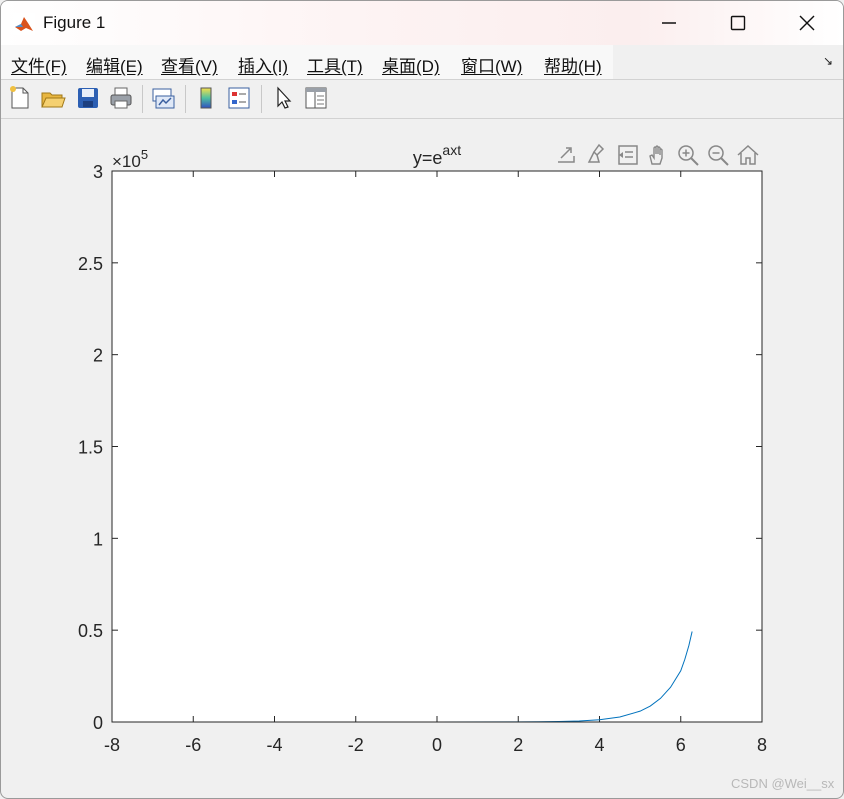  What do you see at coordinates (437, 155) in the screenshot?
I see `chart-title: y=eaxt` at bounding box center [437, 155].